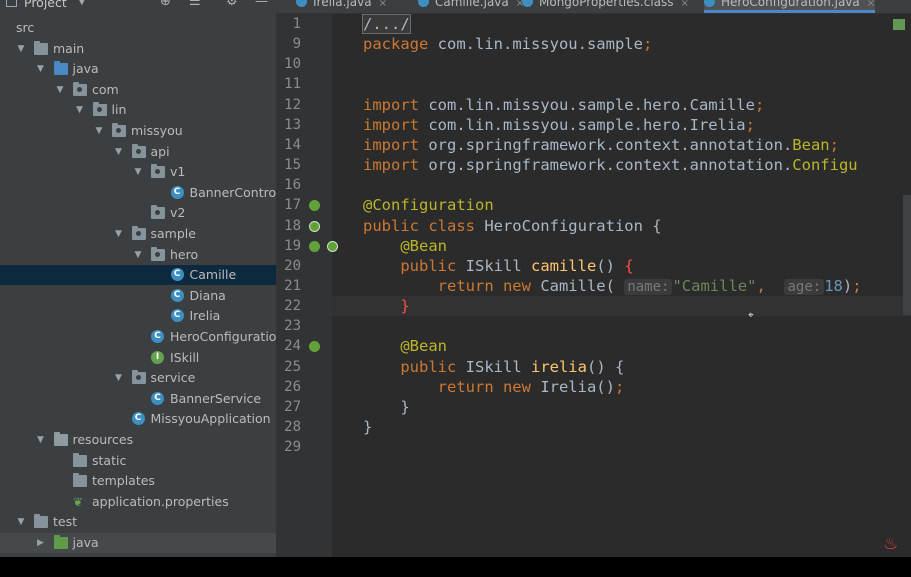 This screenshot has width=911, height=577. I want to click on tree-item-label: BannerService, so click(216, 398).